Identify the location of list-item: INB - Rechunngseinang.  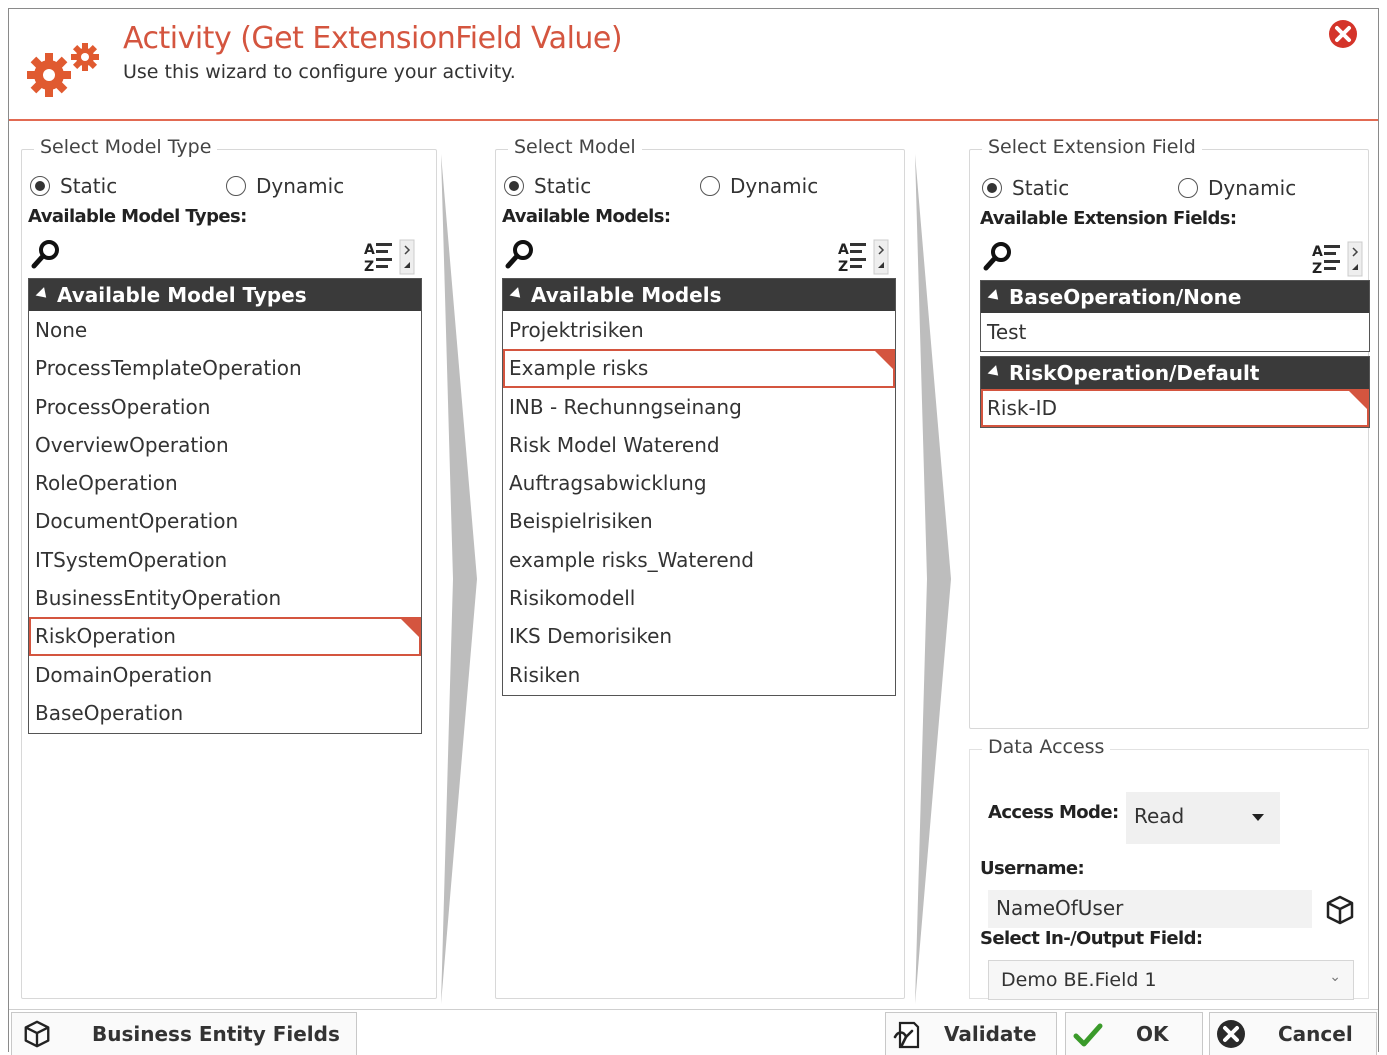
(699, 407).